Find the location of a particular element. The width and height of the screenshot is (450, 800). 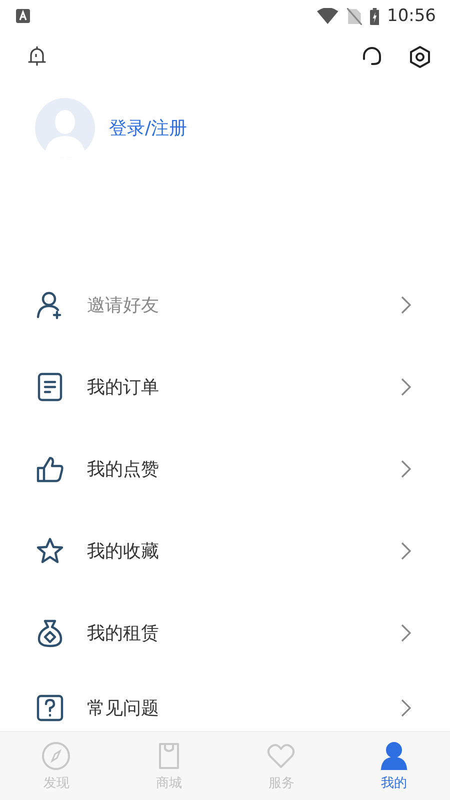

tab: 我的 is located at coordinates (394, 766).